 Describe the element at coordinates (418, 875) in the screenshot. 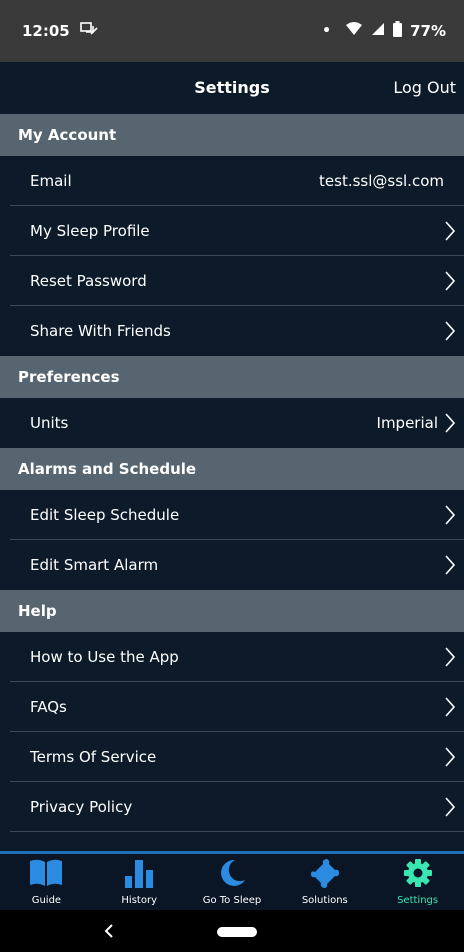

I see `gear-icon` at that location.